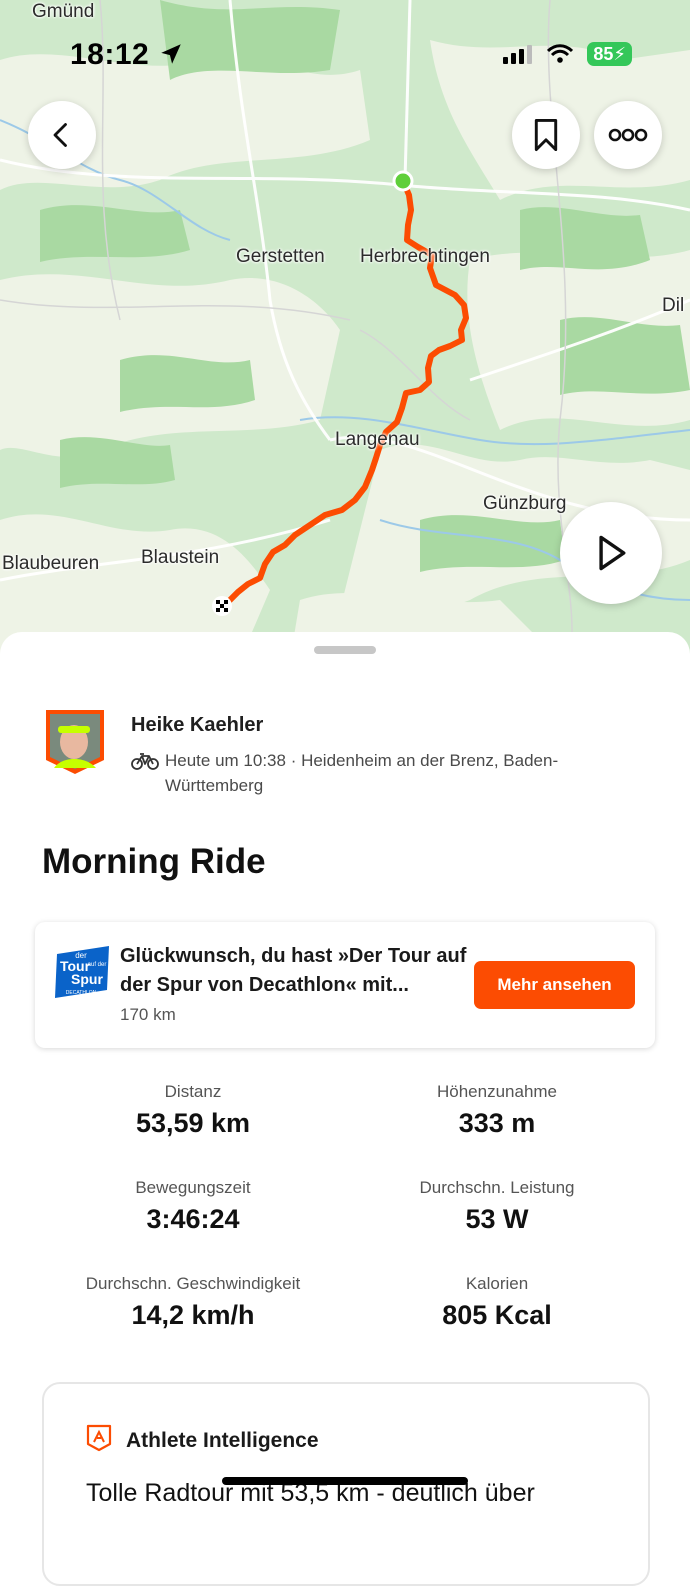 The width and height of the screenshot is (690, 1586). What do you see at coordinates (110, 54) in the screenshot?
I see `status-time-text: 18:12` at bounding box center [110, 54].